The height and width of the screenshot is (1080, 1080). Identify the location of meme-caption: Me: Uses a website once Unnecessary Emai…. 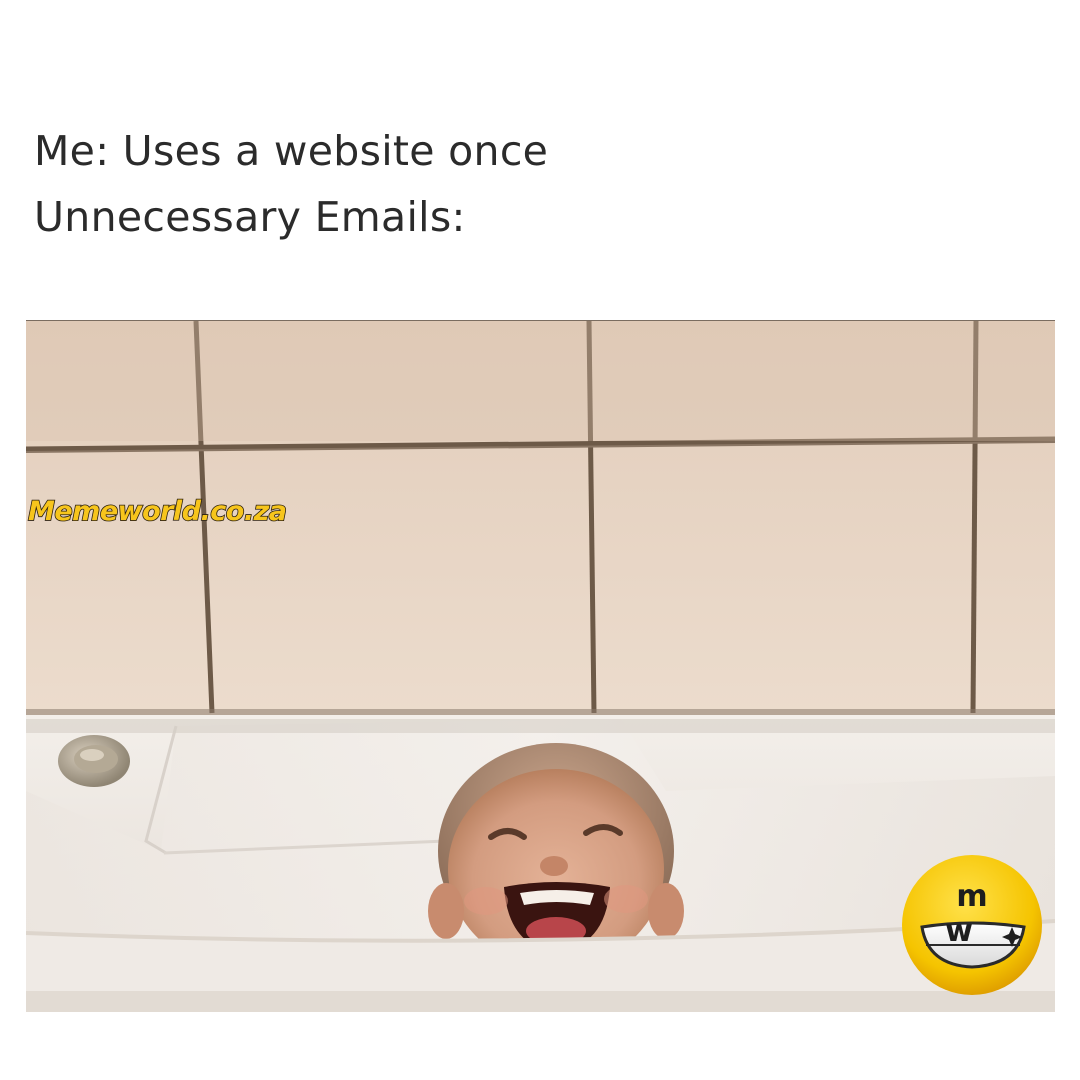
(291, 184).